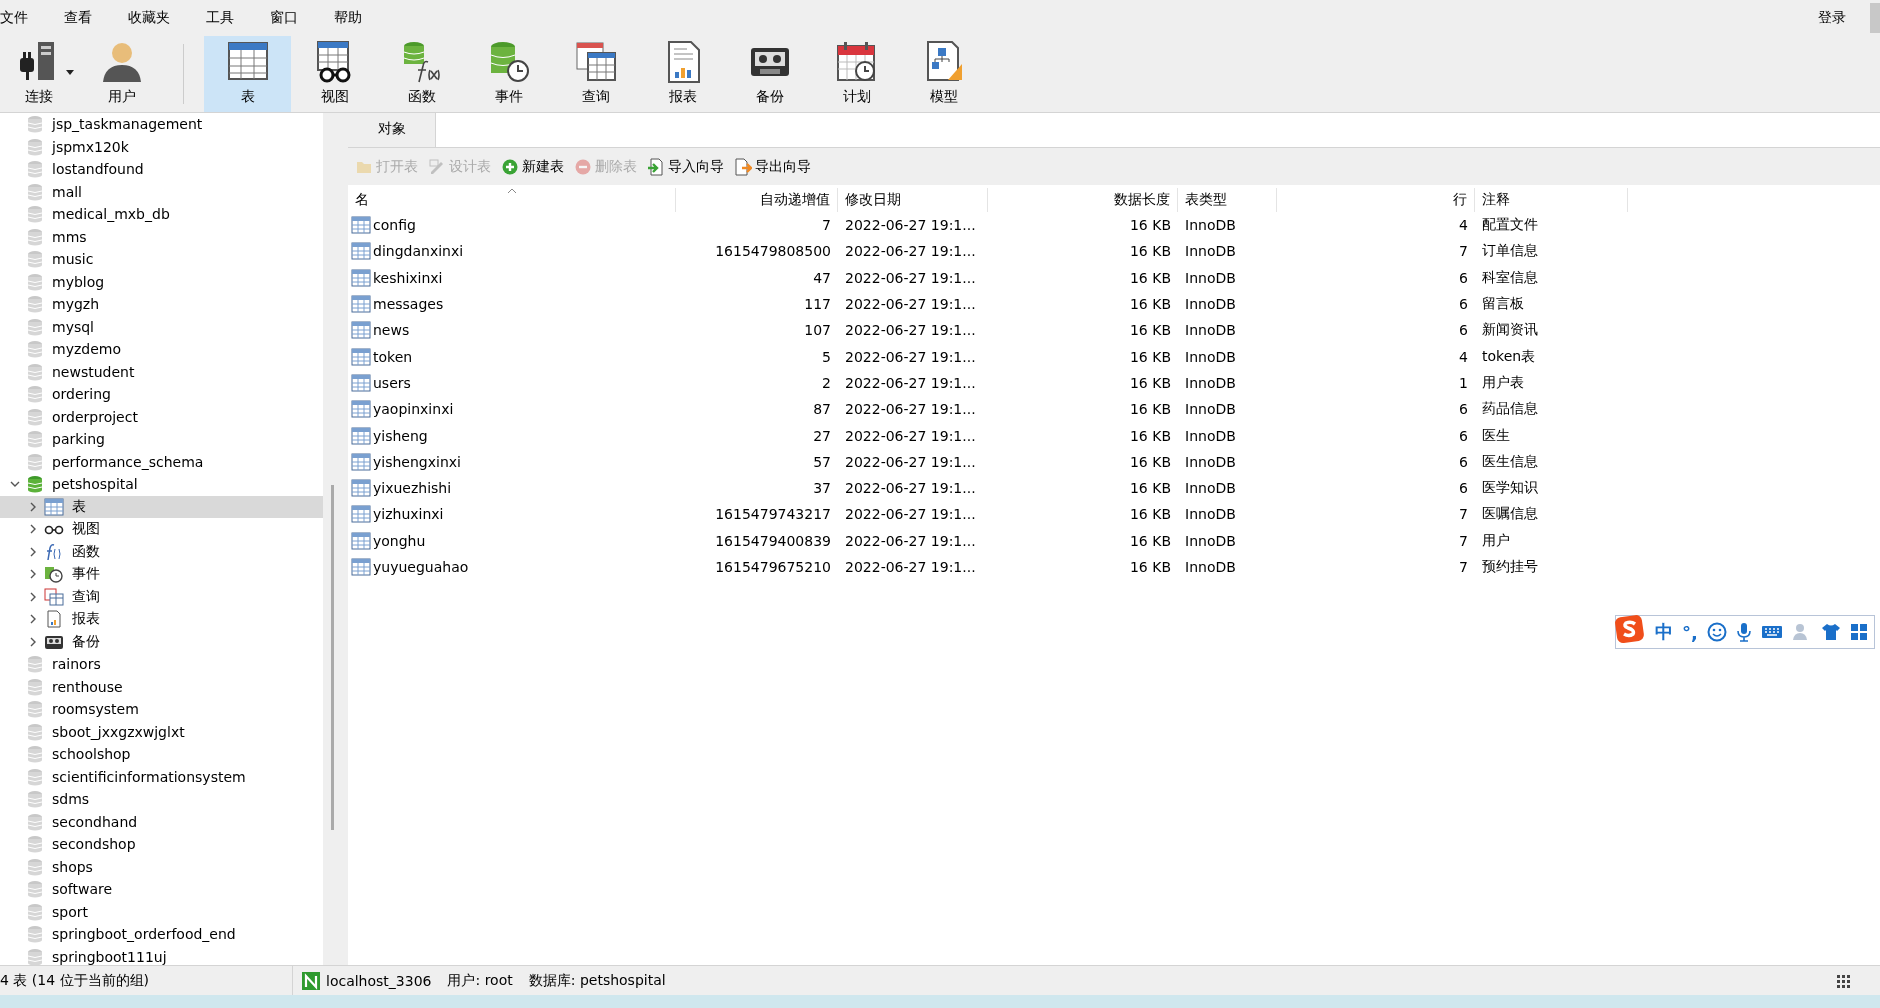 The image size is (1880, 1008). Describe the element at coordinates (161, 619) in the screenshot. I see `tree-item: 报表` at that location.